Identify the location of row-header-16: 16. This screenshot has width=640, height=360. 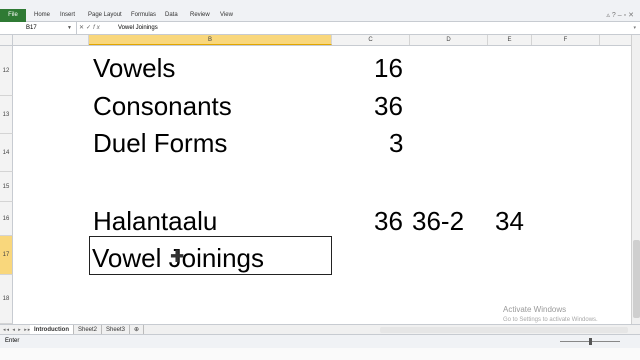
(6, 219).